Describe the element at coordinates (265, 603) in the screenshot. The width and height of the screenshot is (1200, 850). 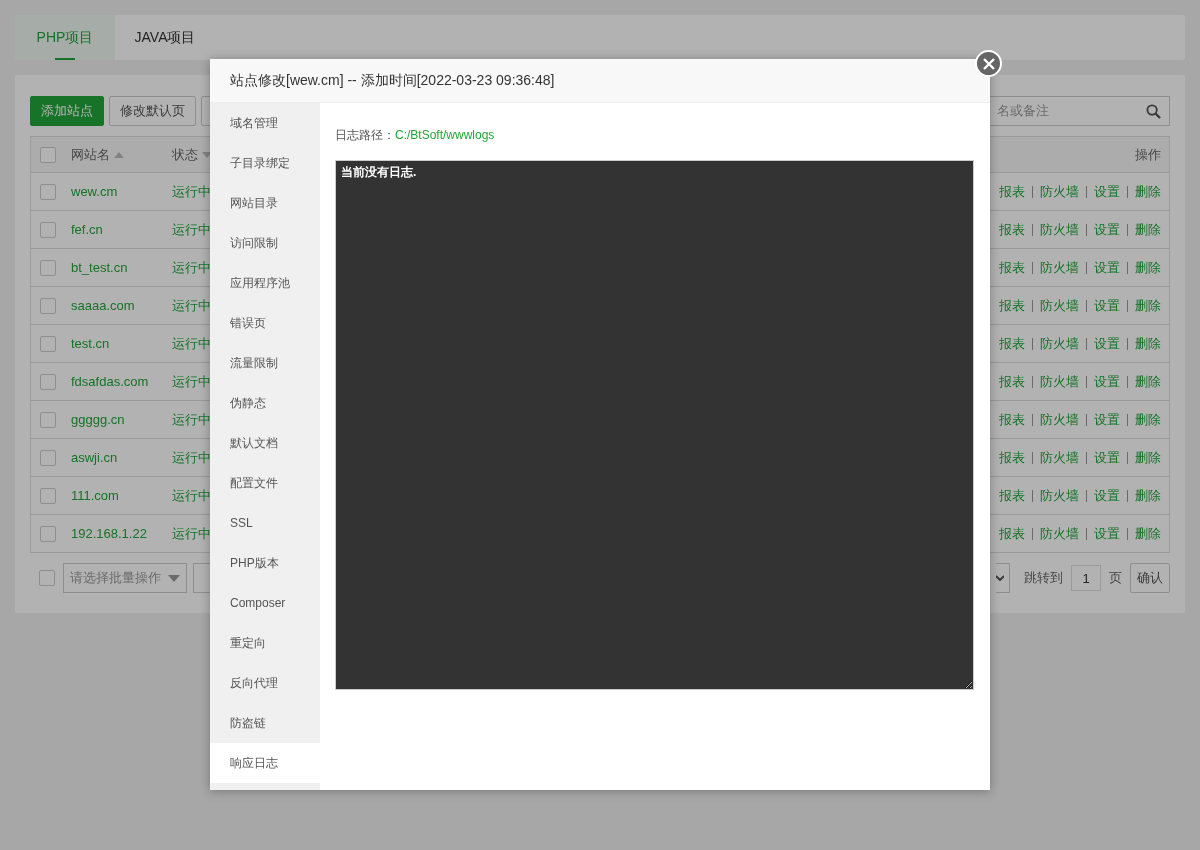
I see `sidebar-item: Composer` at that location.